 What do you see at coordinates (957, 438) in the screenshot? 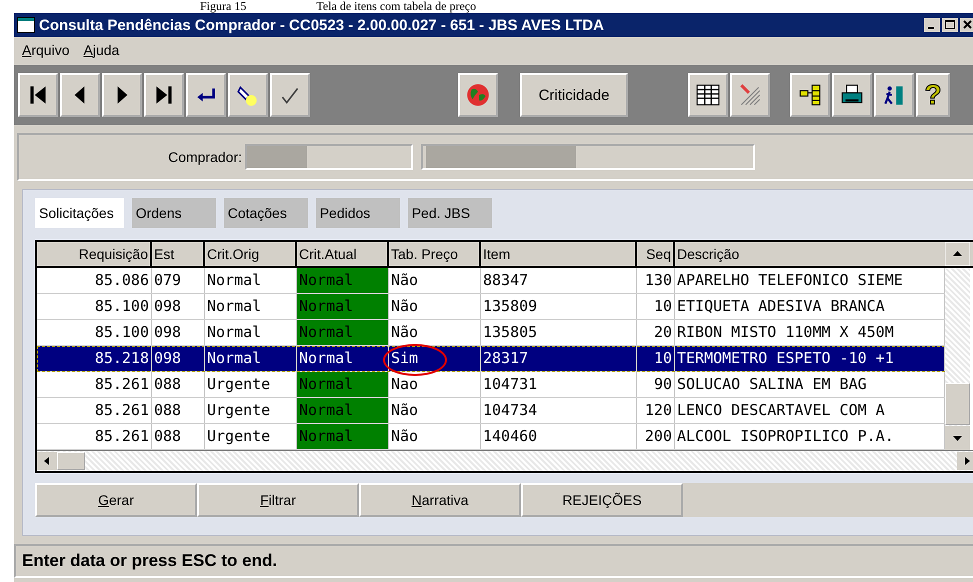
I see `scroll-down-icon` at bounding box center [957, 438].